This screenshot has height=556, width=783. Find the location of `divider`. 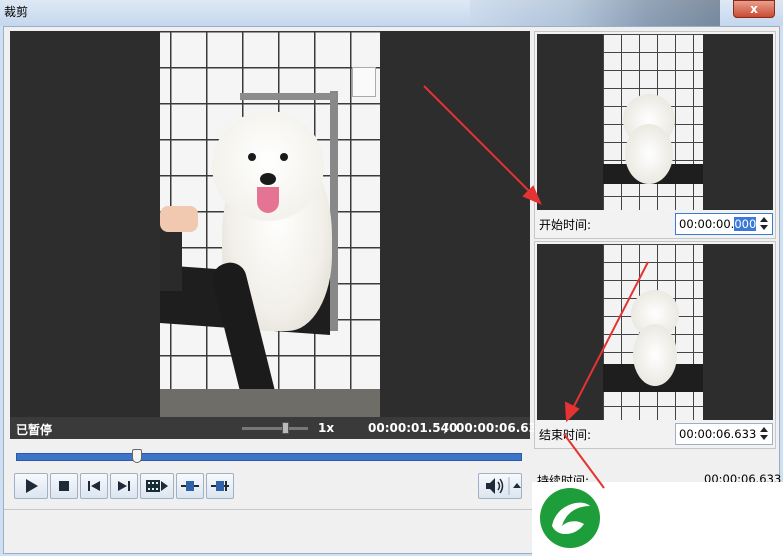

divider is located at coordinates (268, 509).